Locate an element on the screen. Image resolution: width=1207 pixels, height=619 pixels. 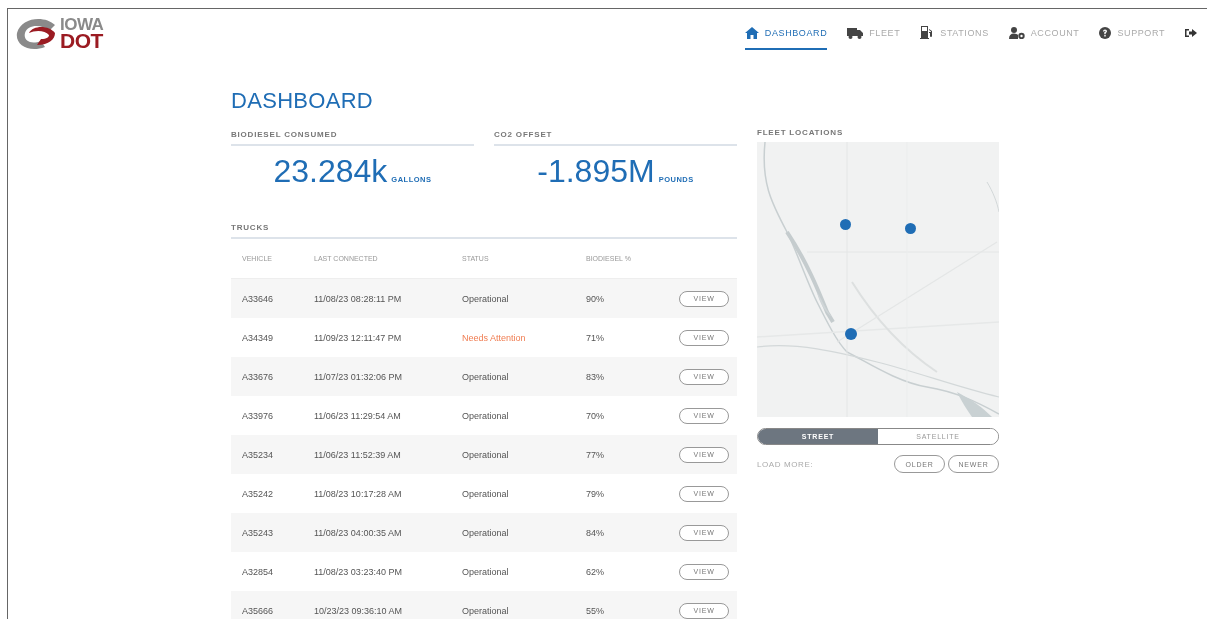
logo-text: DOT is located at coordinates (82, 42).